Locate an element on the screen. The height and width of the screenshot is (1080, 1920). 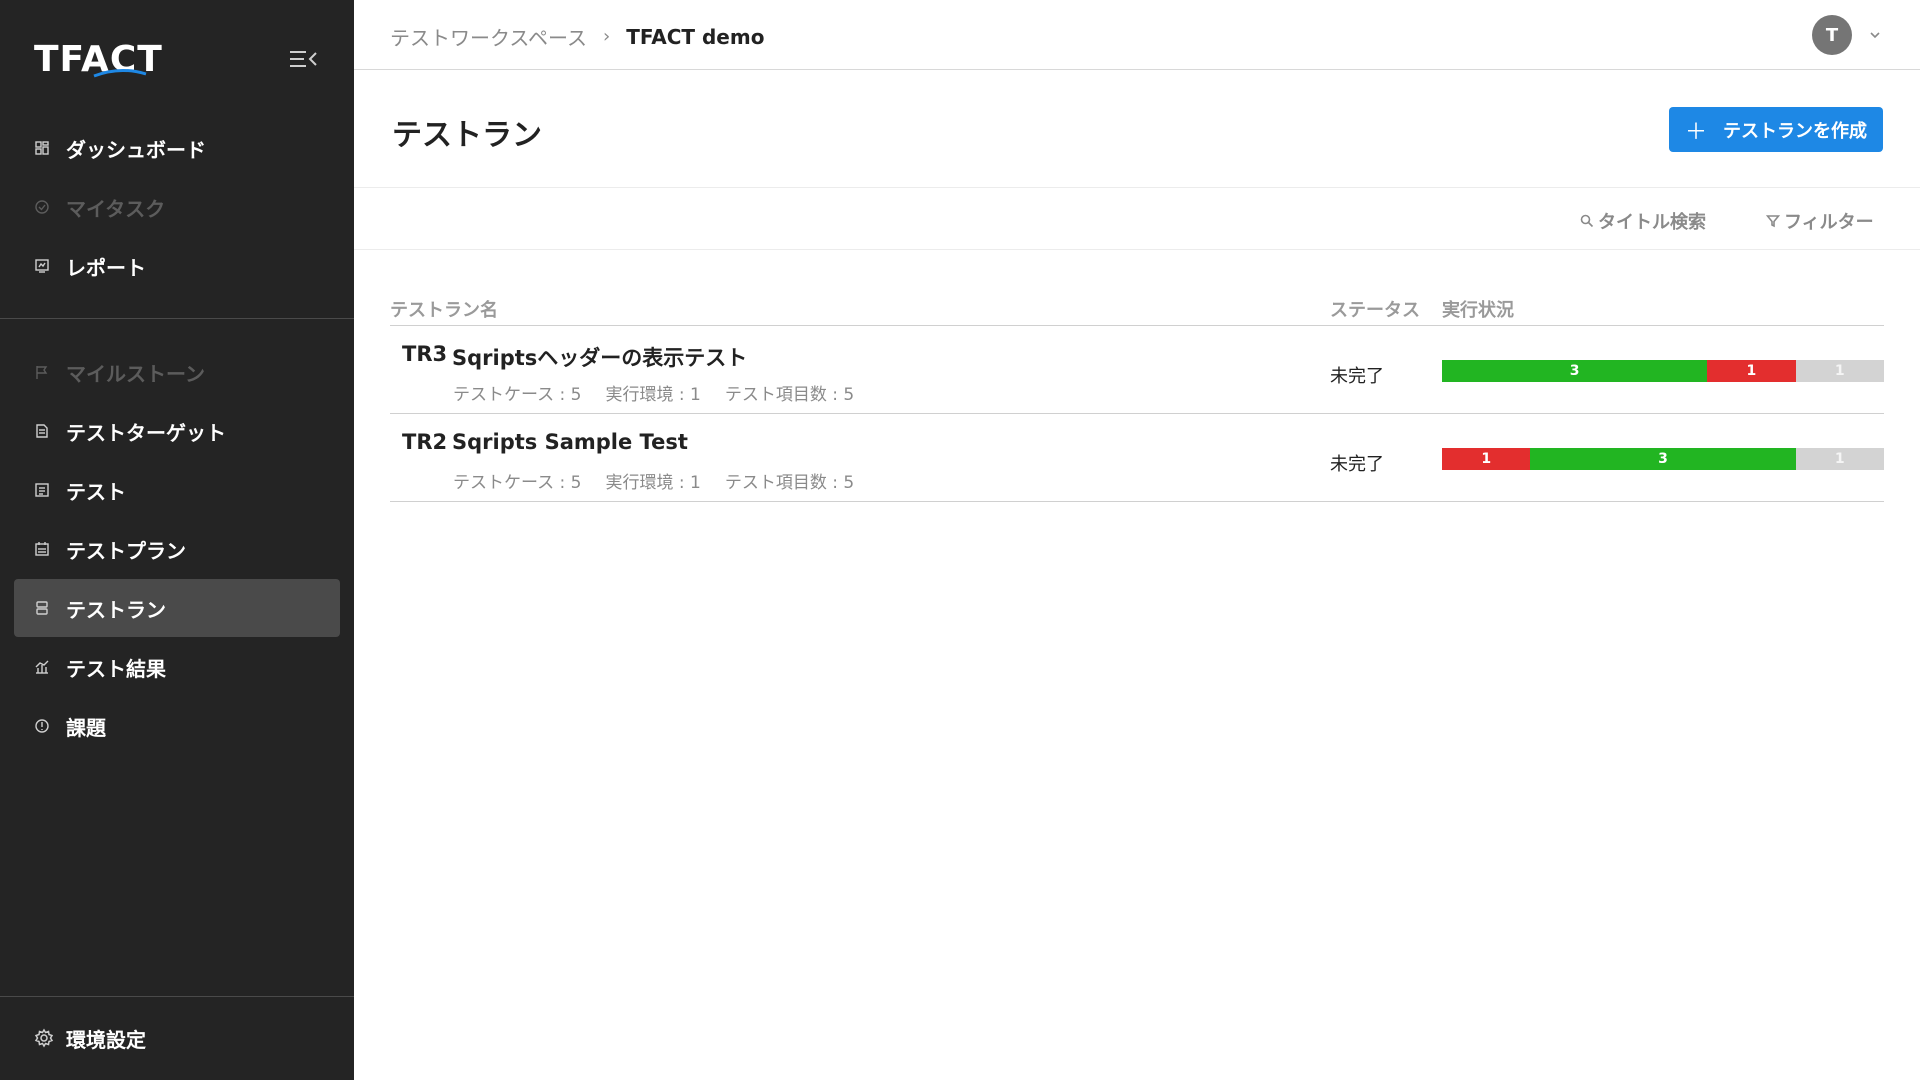
sidebar-item-test-plan: テストプラン is located at coordinates (177, 549).